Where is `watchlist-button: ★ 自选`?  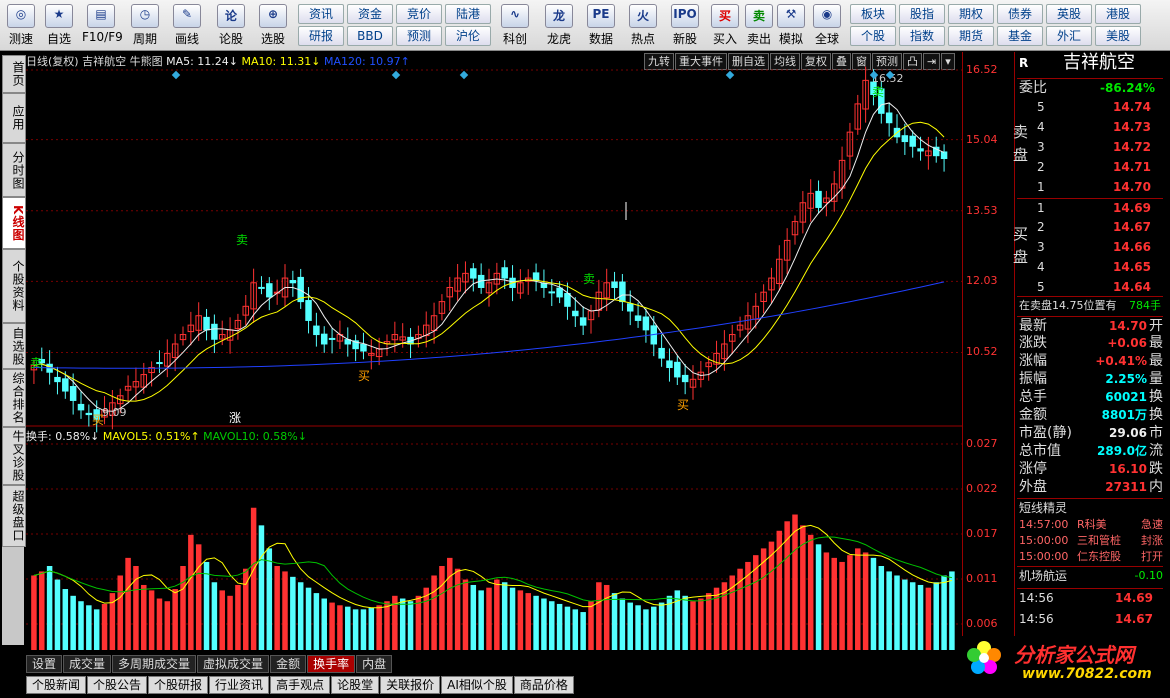
watchlist-button: ★ 自选 is located at coordinates (59, 25).